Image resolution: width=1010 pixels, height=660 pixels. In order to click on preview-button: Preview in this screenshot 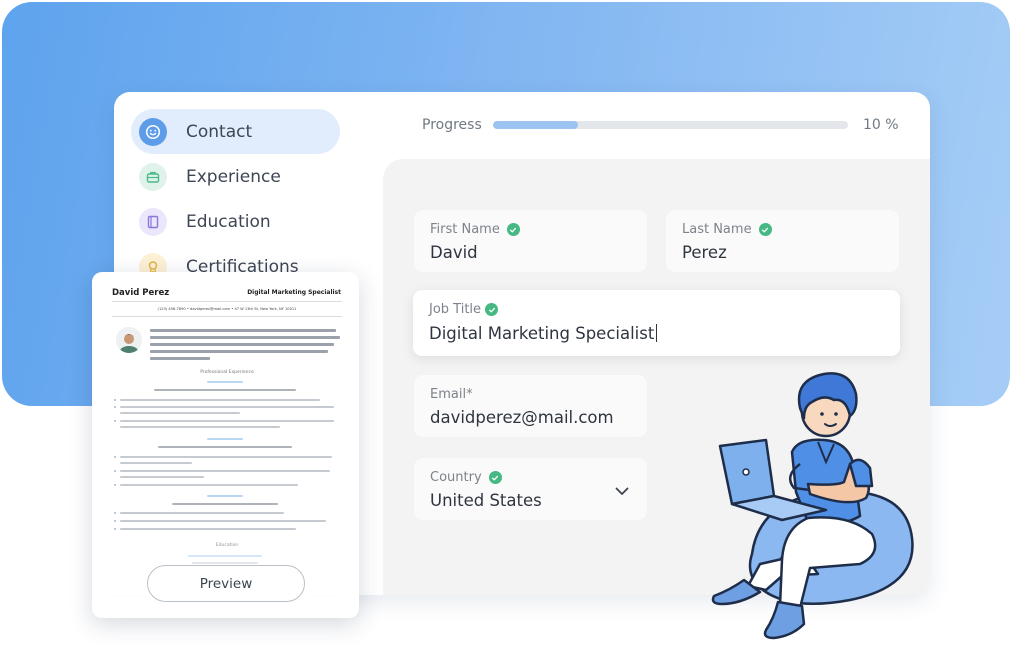, I will do `click(226, 583)`.